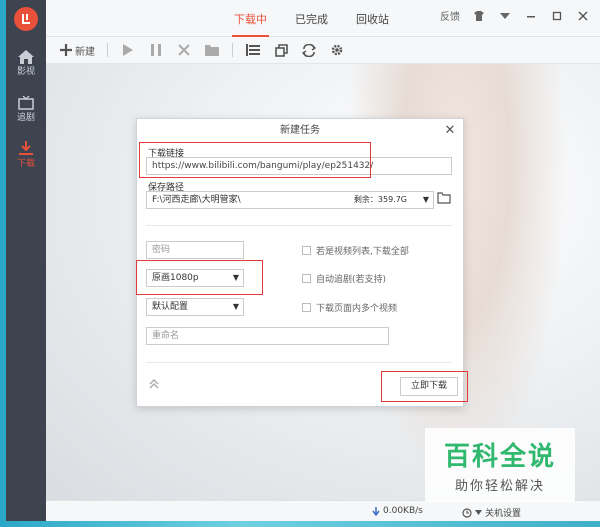  I want to click on play-icon, so click(128, 50).